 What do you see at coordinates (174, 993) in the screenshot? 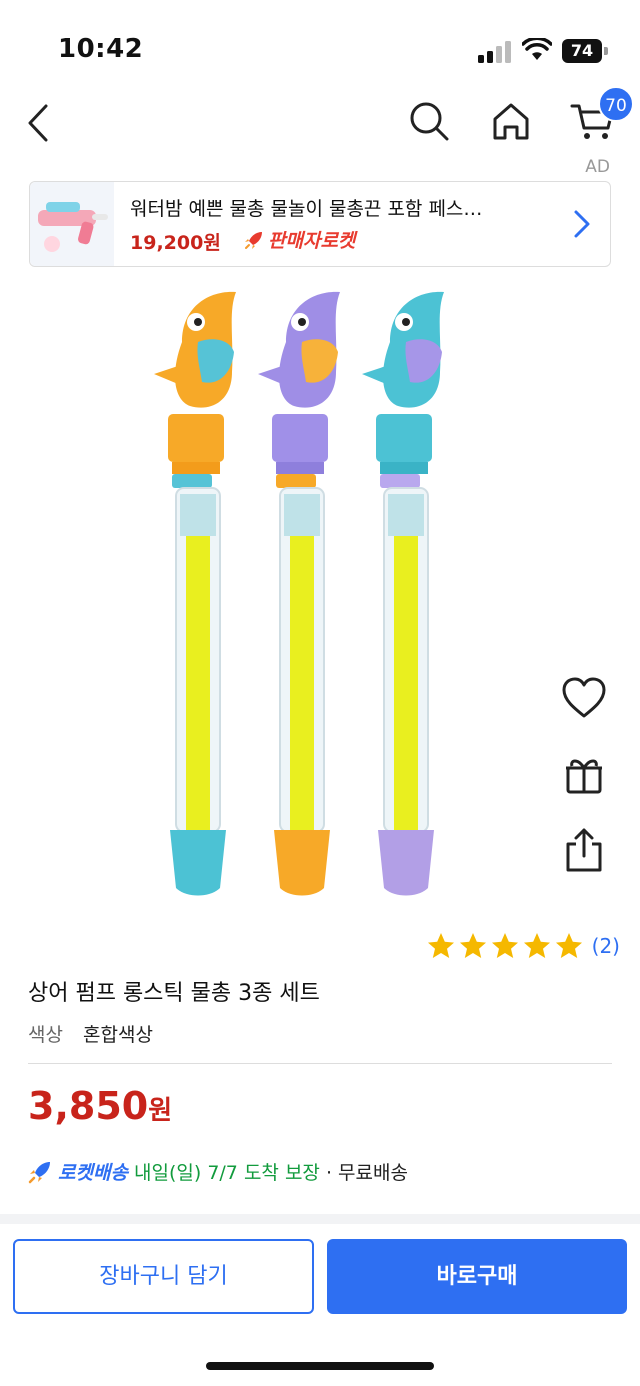
I see `product-title: 상어 펌프 롱스틱 물총 3종 세트` at bounding box center [174, 993].